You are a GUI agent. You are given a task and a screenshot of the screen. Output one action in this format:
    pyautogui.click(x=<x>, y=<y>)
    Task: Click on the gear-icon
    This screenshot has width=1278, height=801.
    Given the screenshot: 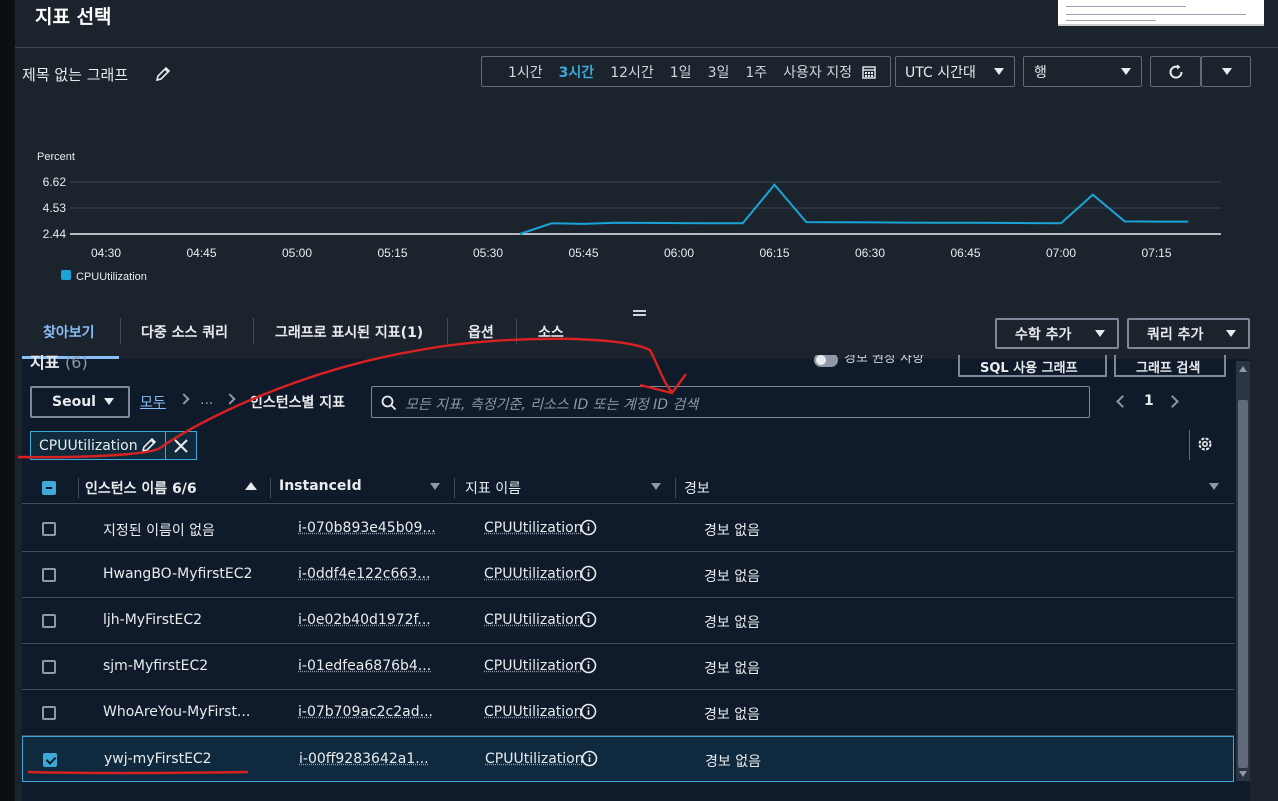 What is the action you would take?
    pyautogui.click(x=1205, y=444)
    